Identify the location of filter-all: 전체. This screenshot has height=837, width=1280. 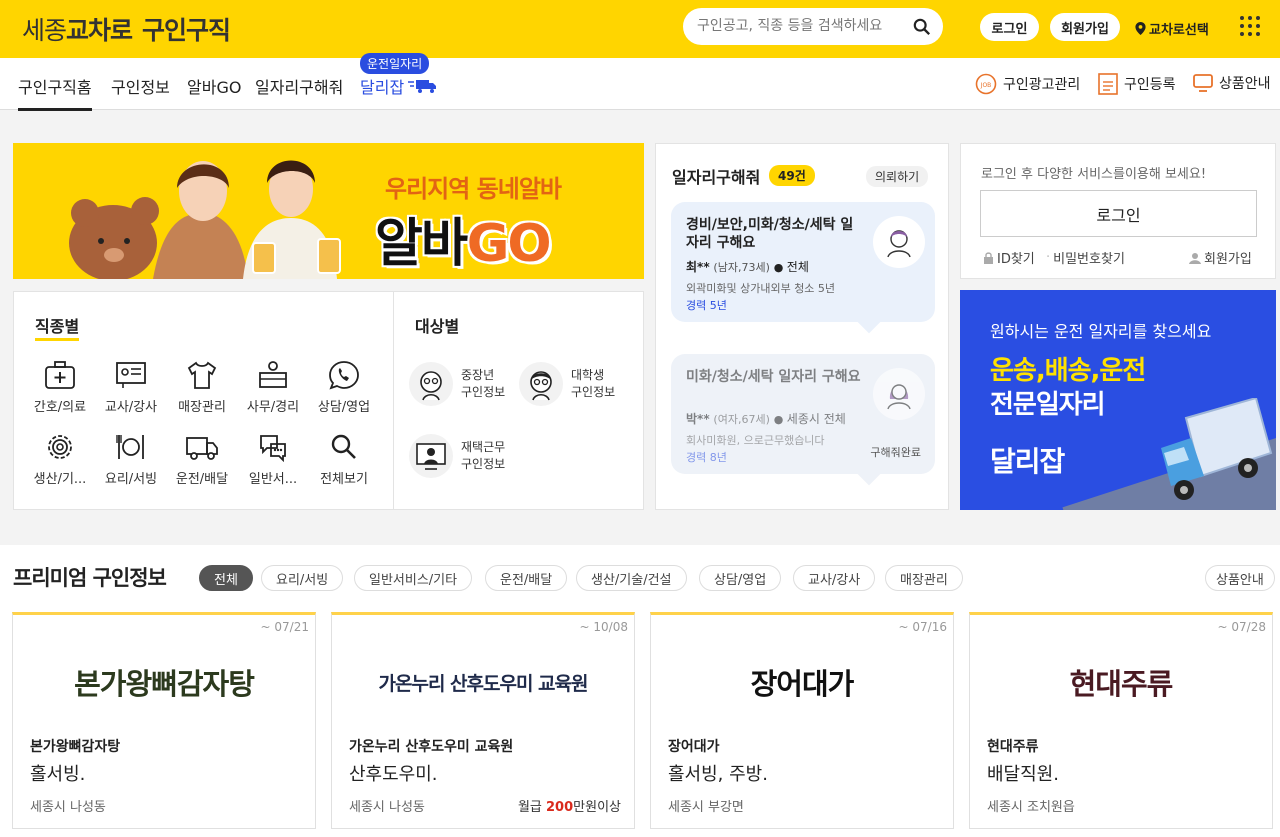
(226, 578).